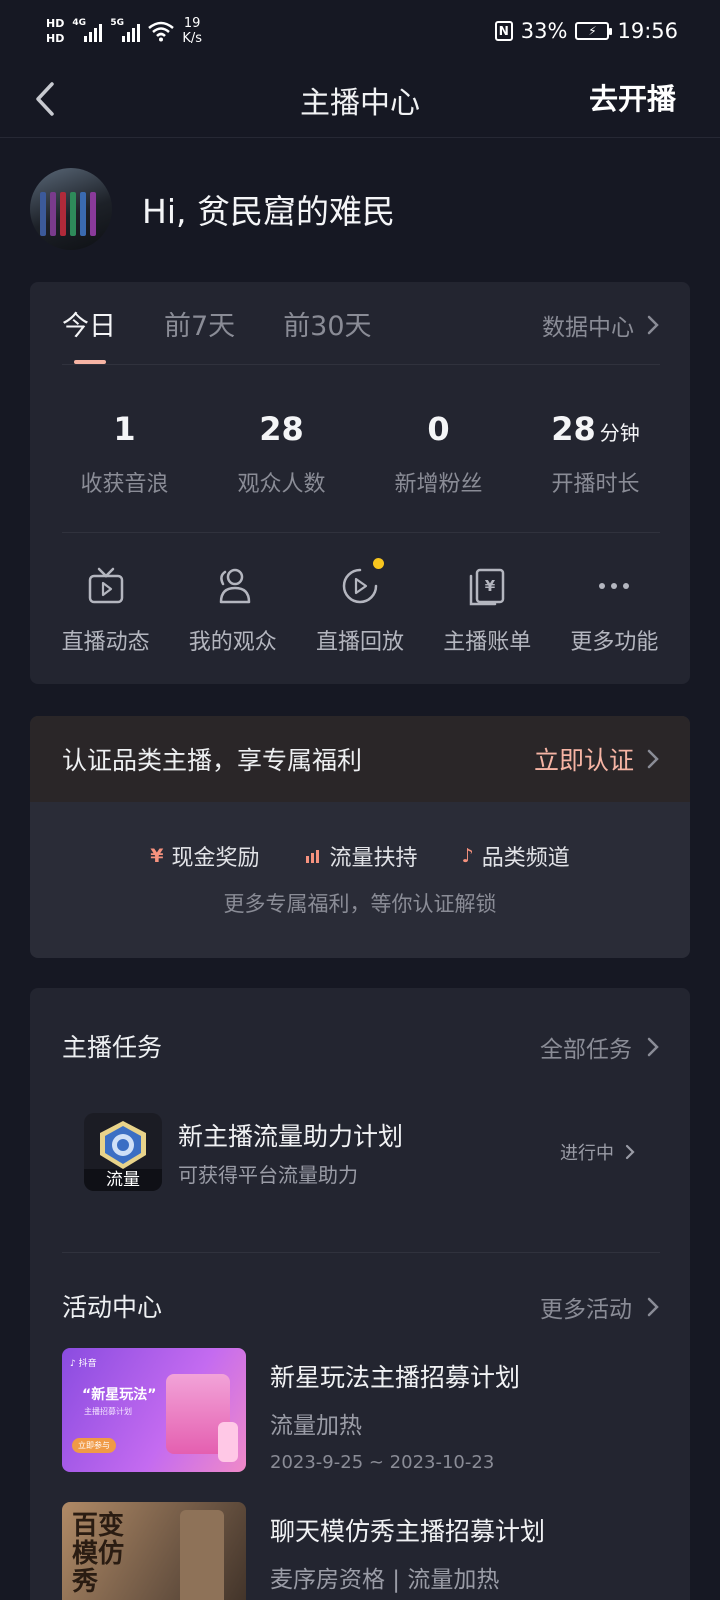  Describe the element at coordinates (105, 610) in the screenshot. I see `tool-live-feed: 直播动态` at that location.